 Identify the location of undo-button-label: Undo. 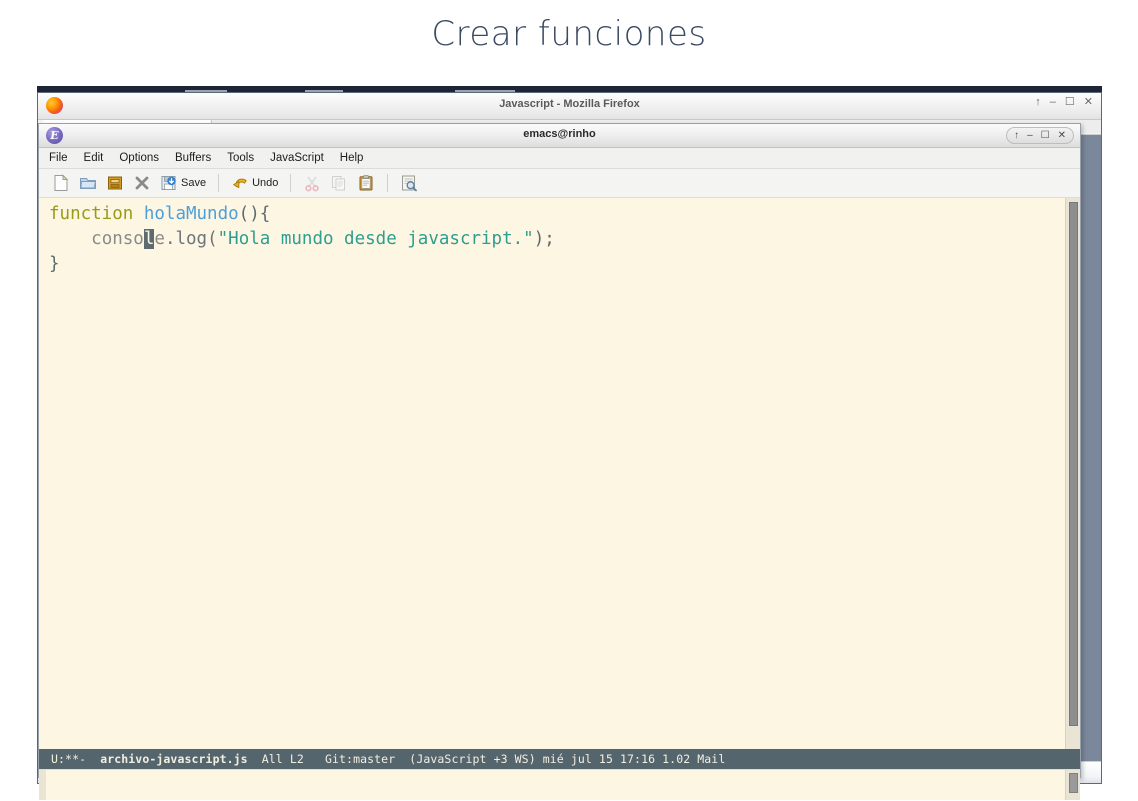
(265, 183).